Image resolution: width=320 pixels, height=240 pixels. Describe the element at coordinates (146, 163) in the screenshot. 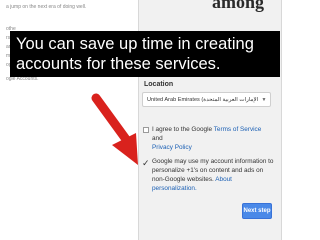

I see `checkmark-icon: ✓` at that location.